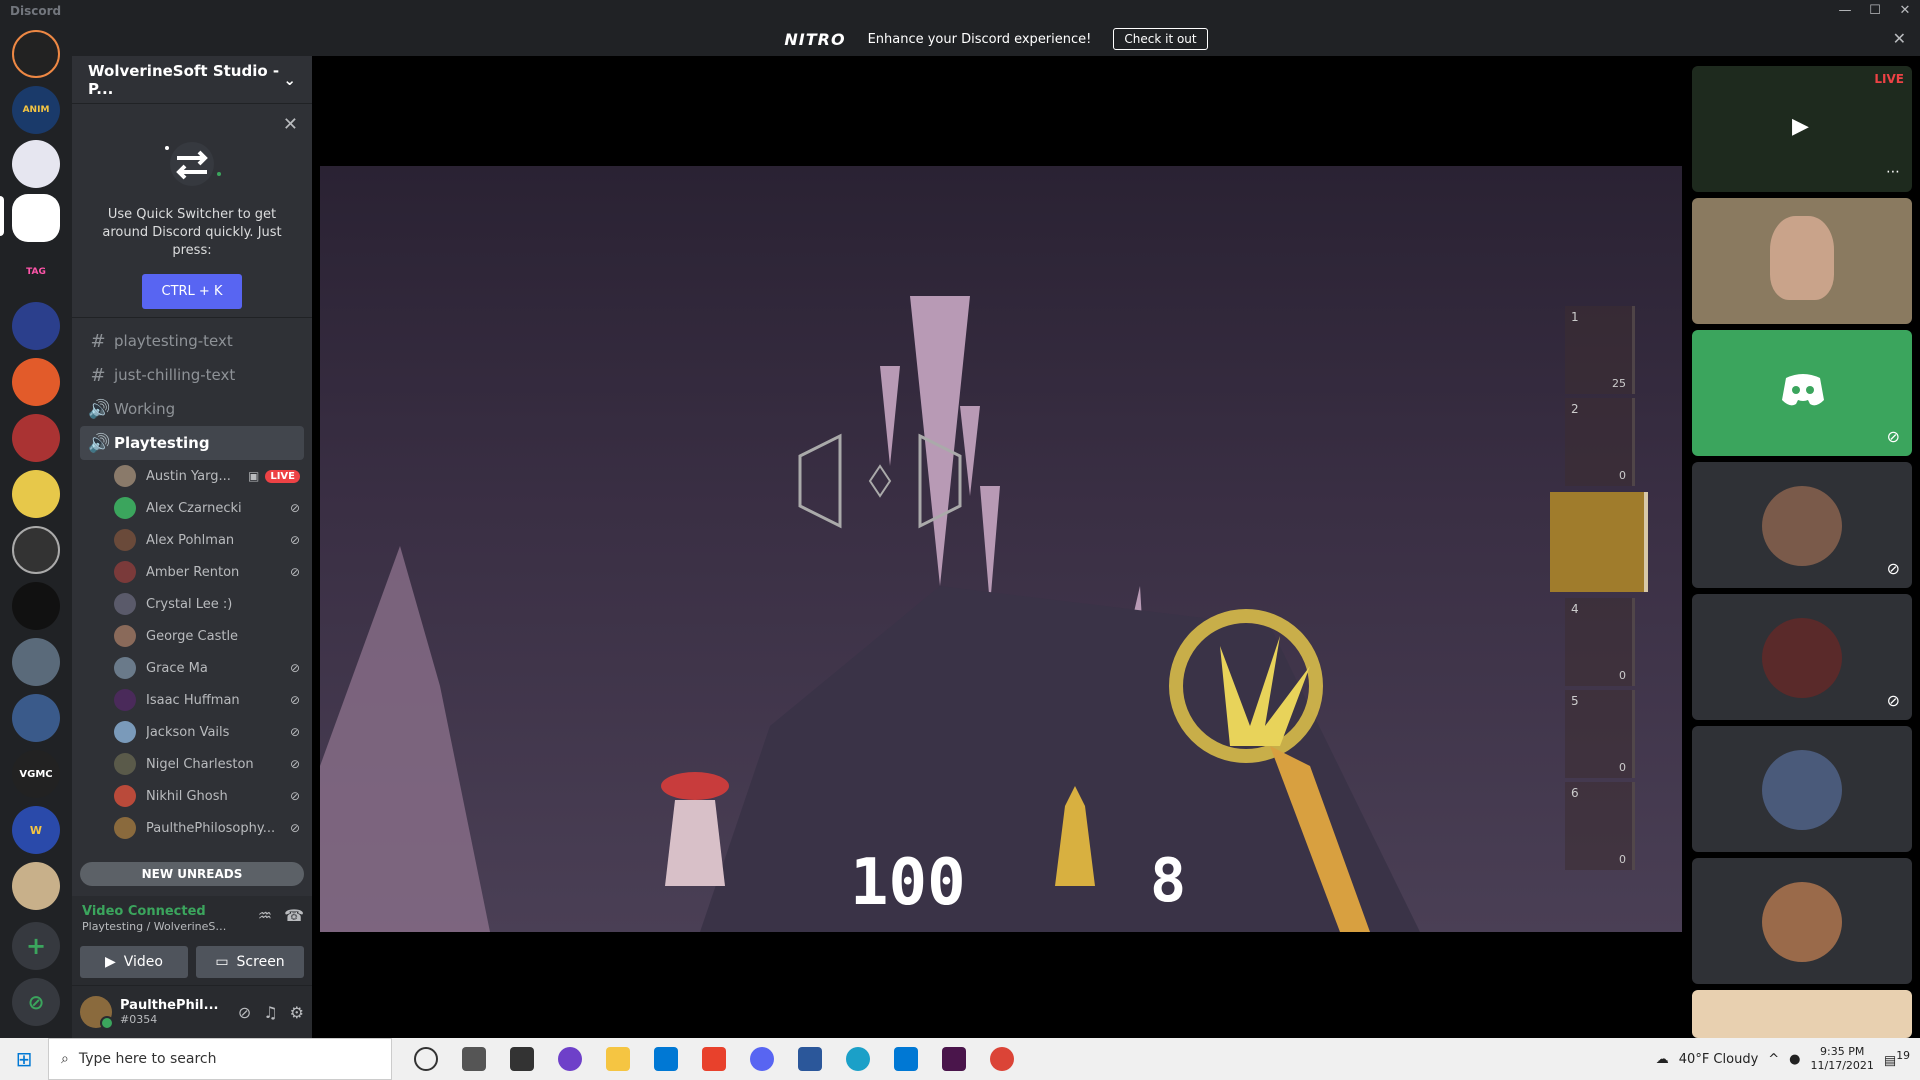  What do you see at coordinates (1718, 1059) in the screenshot?
I see `weather-text: 40°F Cloudy` at bounding box center [1718, 1059].